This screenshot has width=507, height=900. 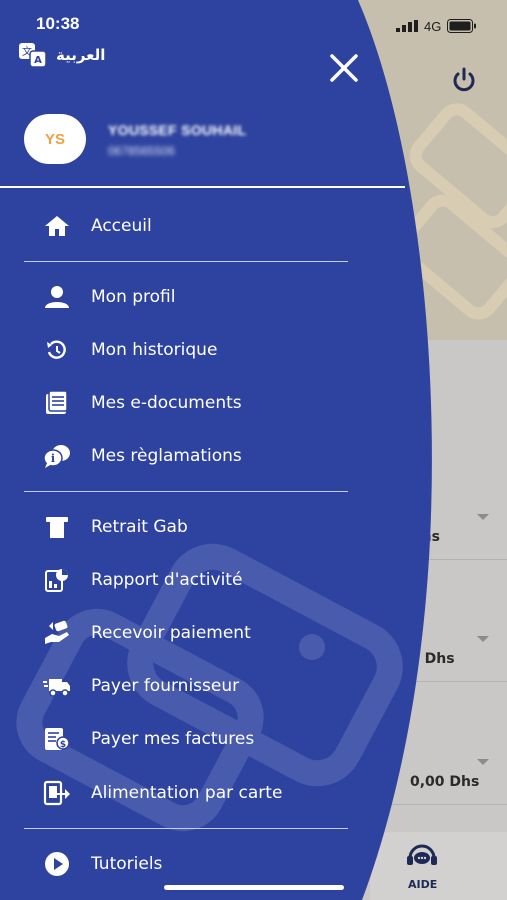 What do you see at coordinates (57, 350) in the screenshot?
I see `history-icon` at bounding box center [57, 350].